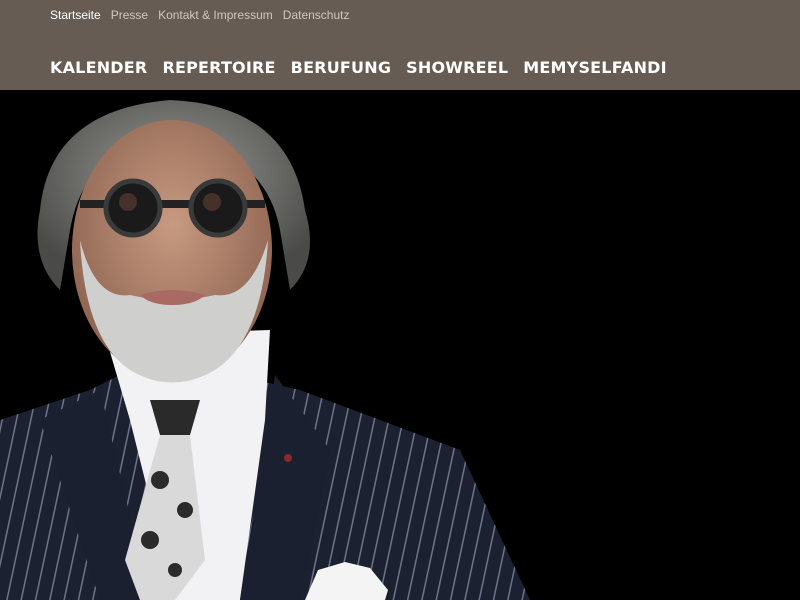 This screenshot has height=600, width=800. I want to click on nav-item-showreel: SHOWREEL, so click(457, 68).